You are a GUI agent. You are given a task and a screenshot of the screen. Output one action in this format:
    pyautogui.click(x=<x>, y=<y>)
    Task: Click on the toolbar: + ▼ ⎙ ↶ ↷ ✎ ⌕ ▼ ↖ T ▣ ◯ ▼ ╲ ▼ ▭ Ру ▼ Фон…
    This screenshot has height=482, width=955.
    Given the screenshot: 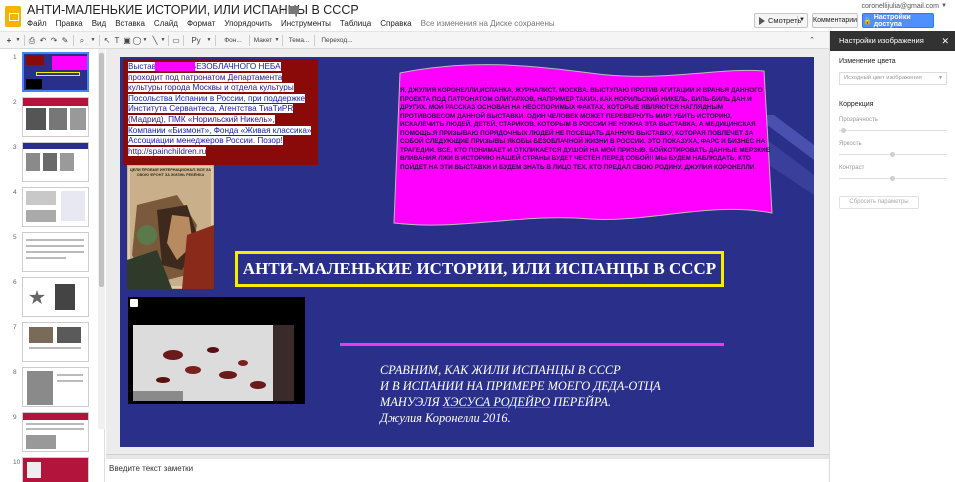 What is the action you would take?
    pyautogui.click(x=414, y=40)
    